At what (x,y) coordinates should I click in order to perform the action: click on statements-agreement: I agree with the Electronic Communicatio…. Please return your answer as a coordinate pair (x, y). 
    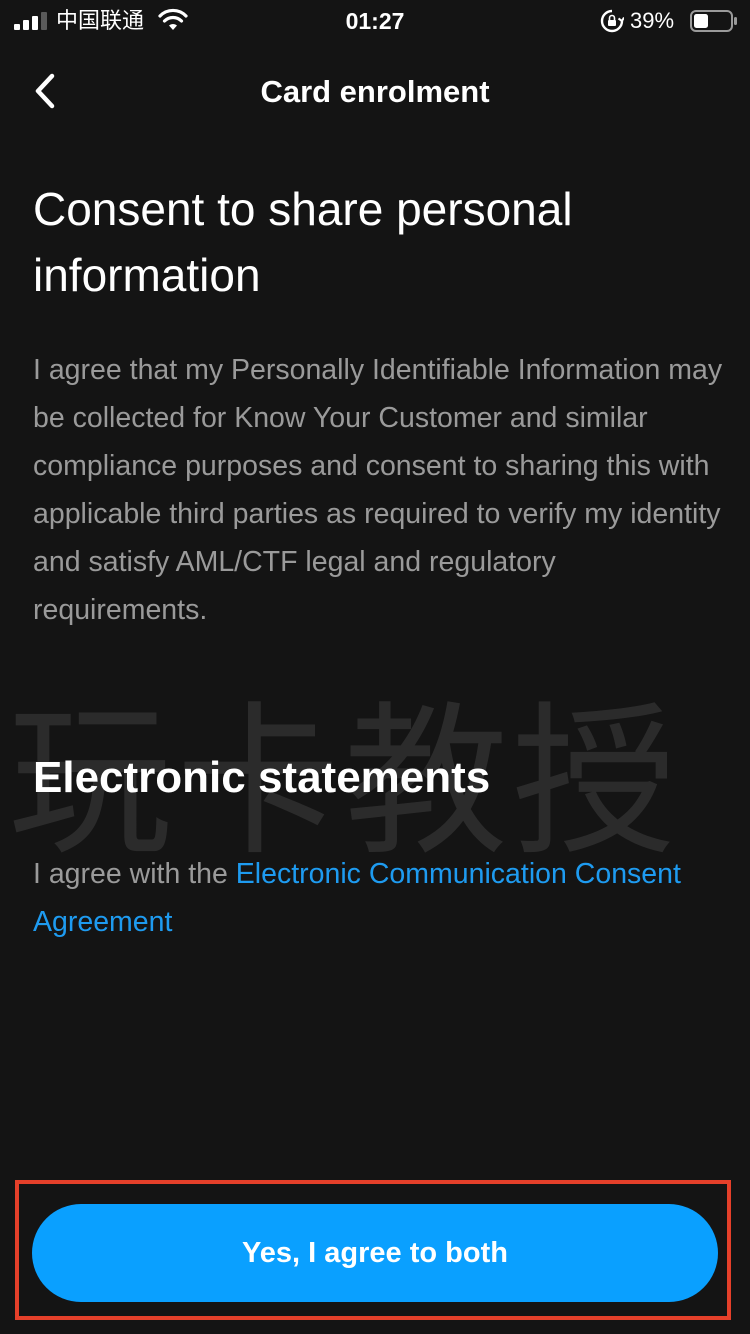
    Looking at the image, I should click on (383, 898).